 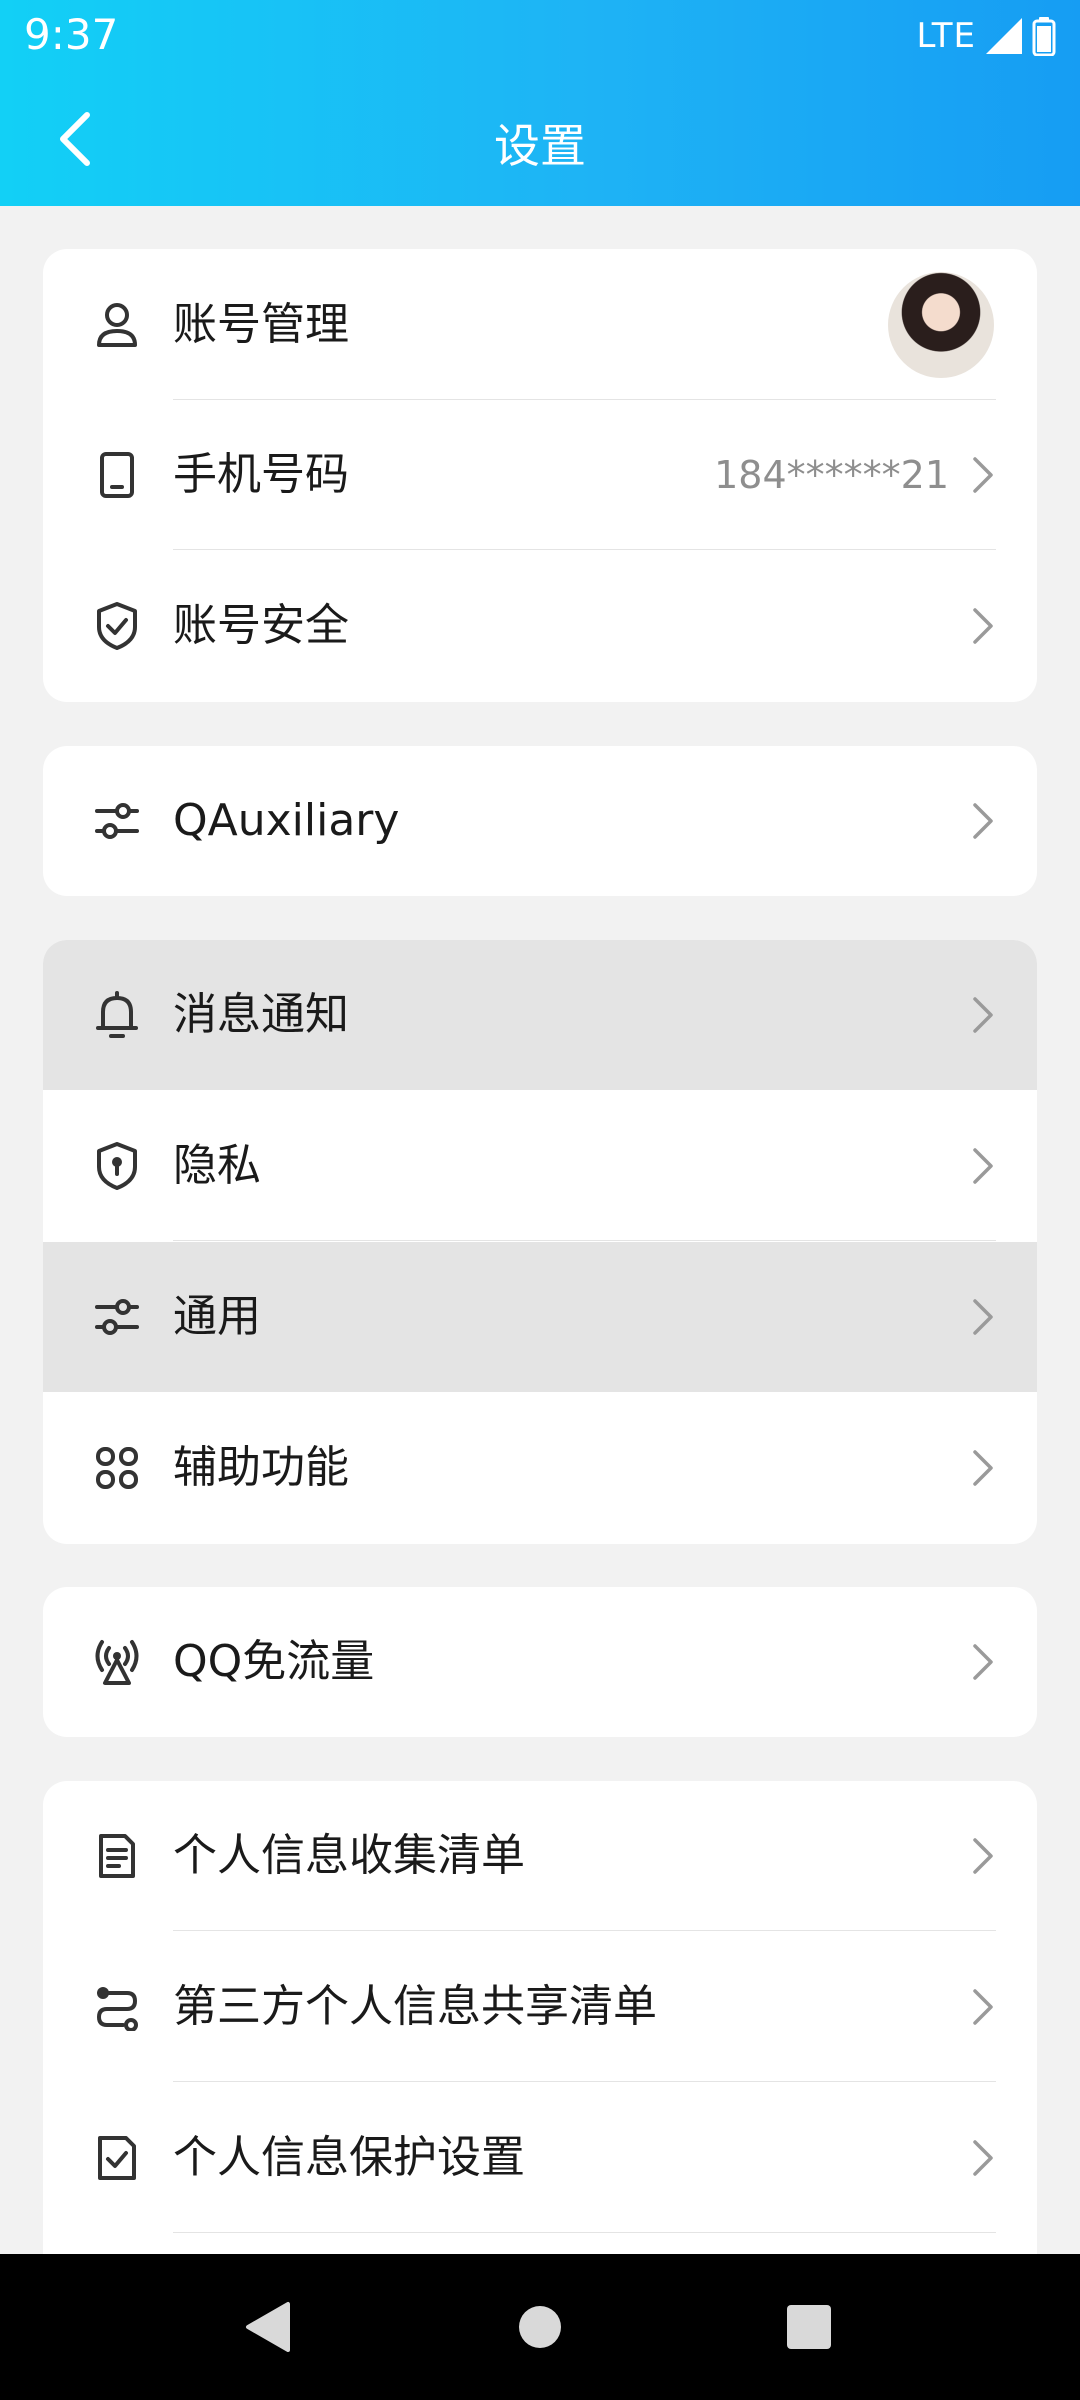 What do you see at coordinates (540, 1468) in the screenshot?
I see `accessibility-item: 辅助功能` at bounding box center [540, 1468].